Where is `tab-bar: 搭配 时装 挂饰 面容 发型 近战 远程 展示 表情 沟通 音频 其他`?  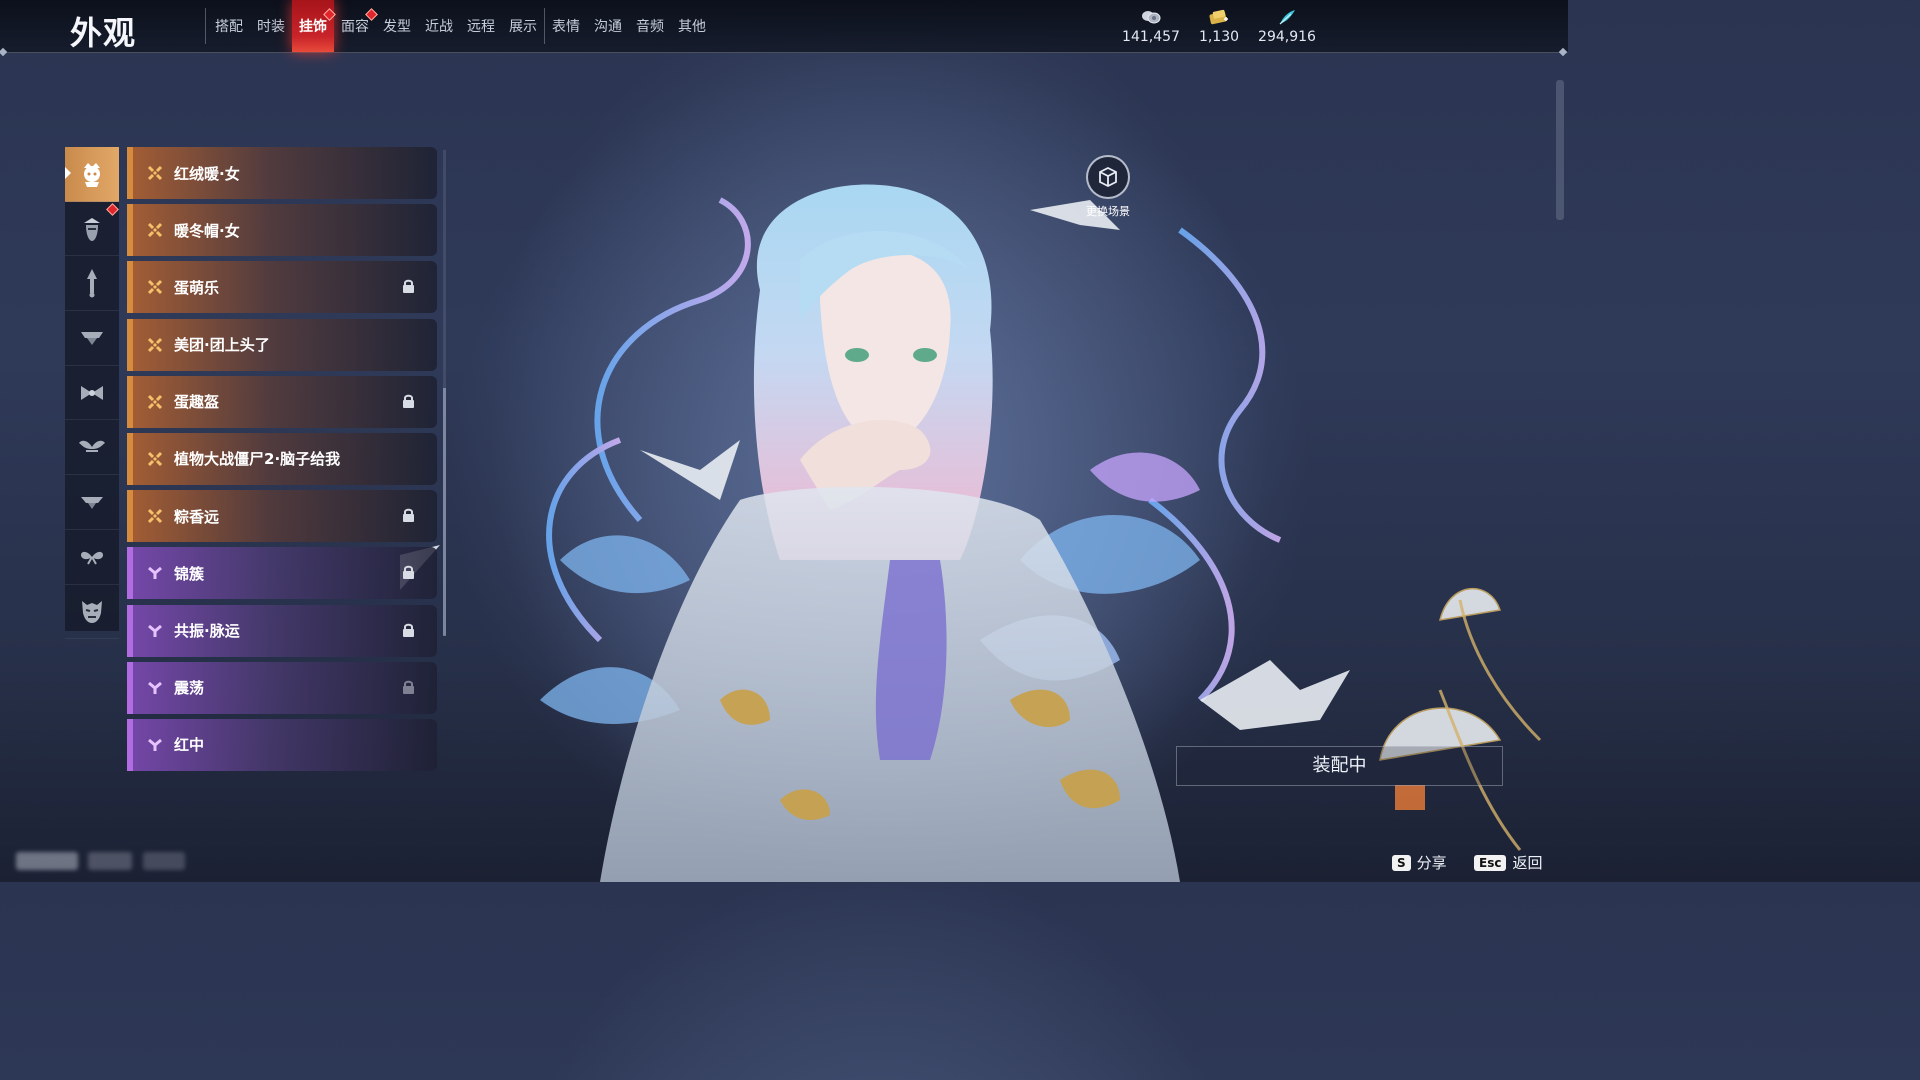
tab-bar: 搭配 时装 挂饰 面容 发型 近战 远程 展示 表情 沟通 音频 其他 is located at coordinates (460, 26).